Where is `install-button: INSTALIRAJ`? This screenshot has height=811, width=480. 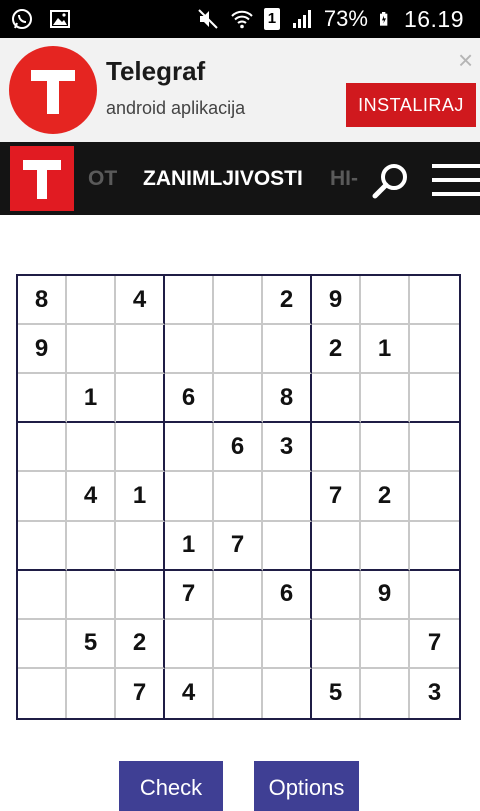
install-button: INSTALIRAJ is located at coordinates (411, 105).